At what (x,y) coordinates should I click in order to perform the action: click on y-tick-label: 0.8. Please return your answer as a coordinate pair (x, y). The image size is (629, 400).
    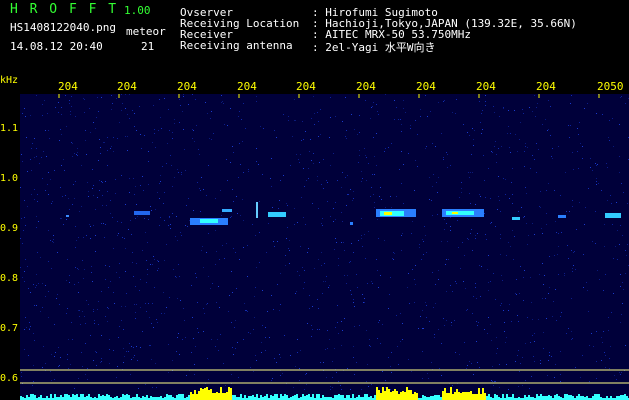
    Looking at the image, I should click on (9, 278).